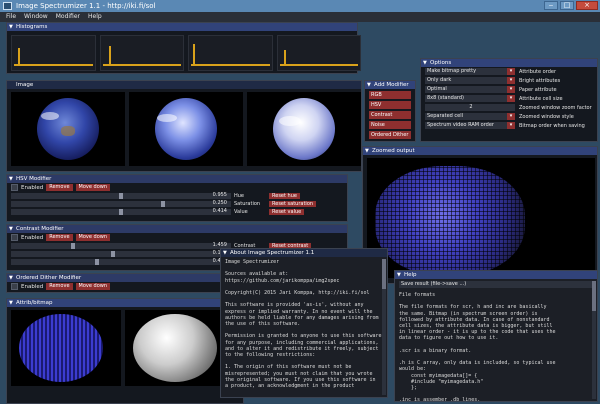 This screenshot has height=404, width=600. Describe the element at coordinates (480, 151) in the screenshot. I see `zoomed-header: ▼ Zoomed output` at that location.